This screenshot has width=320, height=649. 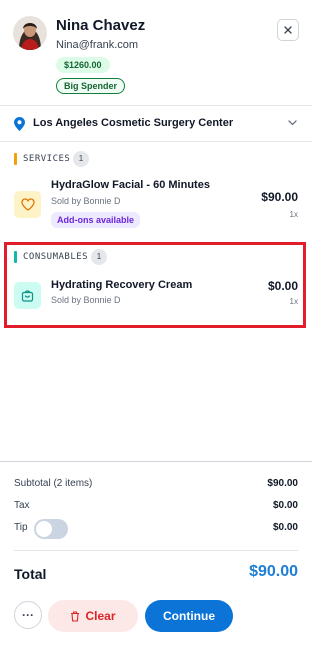 I want to click on services-accent-bar, so click(x=15, y=159).